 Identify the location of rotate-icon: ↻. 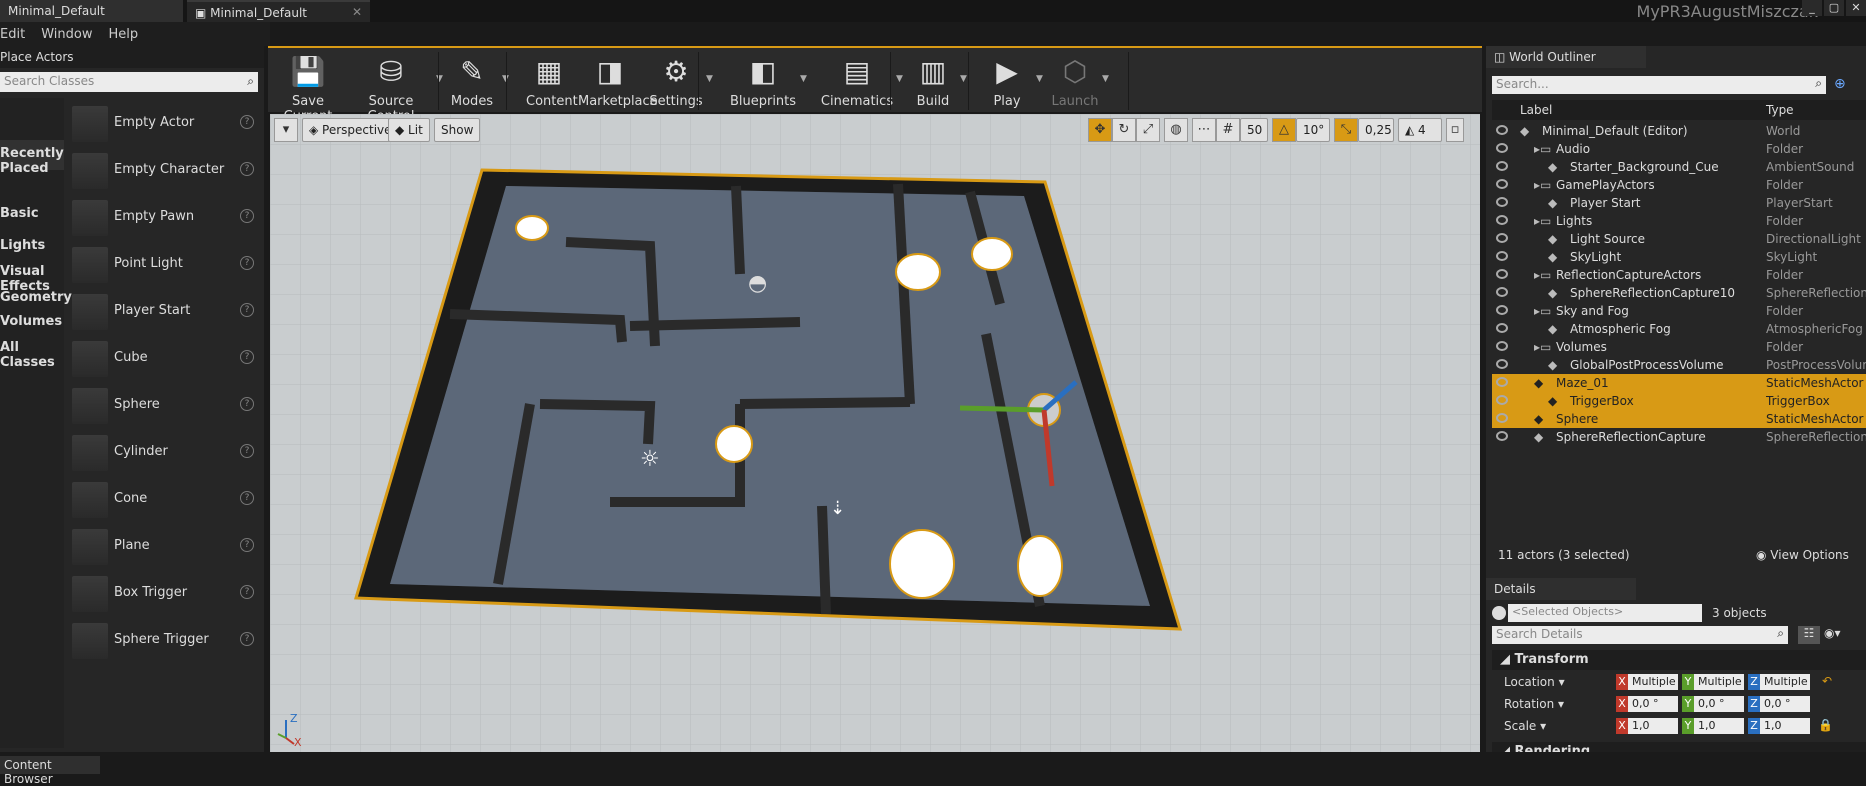
(1124, 130).